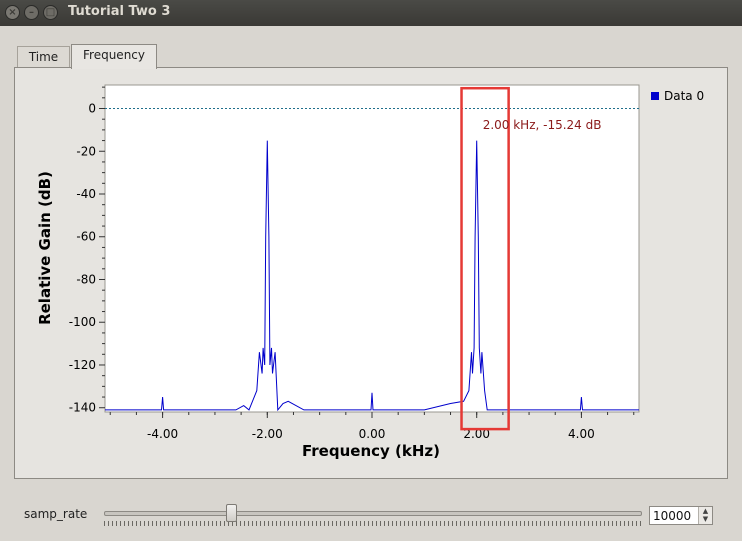 The image size is (742, 541). What do you see at coordinates (86, 237) in the screenshot?
I see `y-tick-label: -60` at bounding box center [86, 237].